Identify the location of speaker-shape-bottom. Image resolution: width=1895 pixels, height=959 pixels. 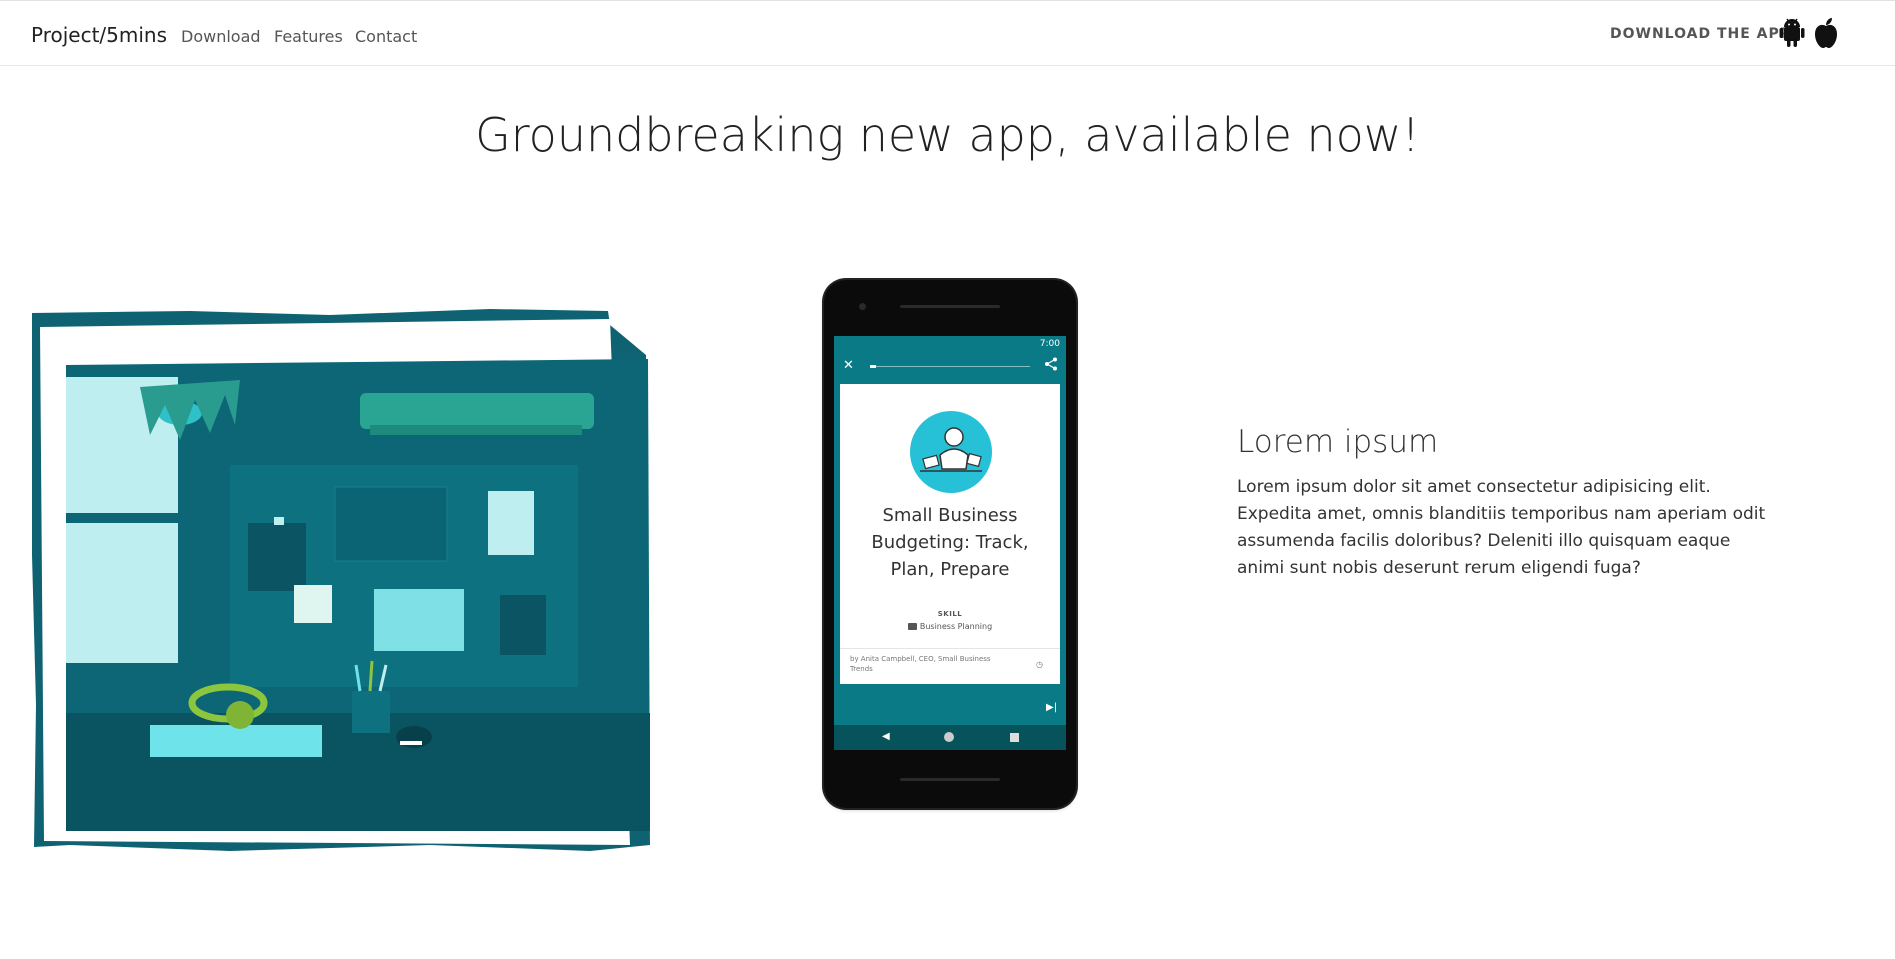
(950, 779).